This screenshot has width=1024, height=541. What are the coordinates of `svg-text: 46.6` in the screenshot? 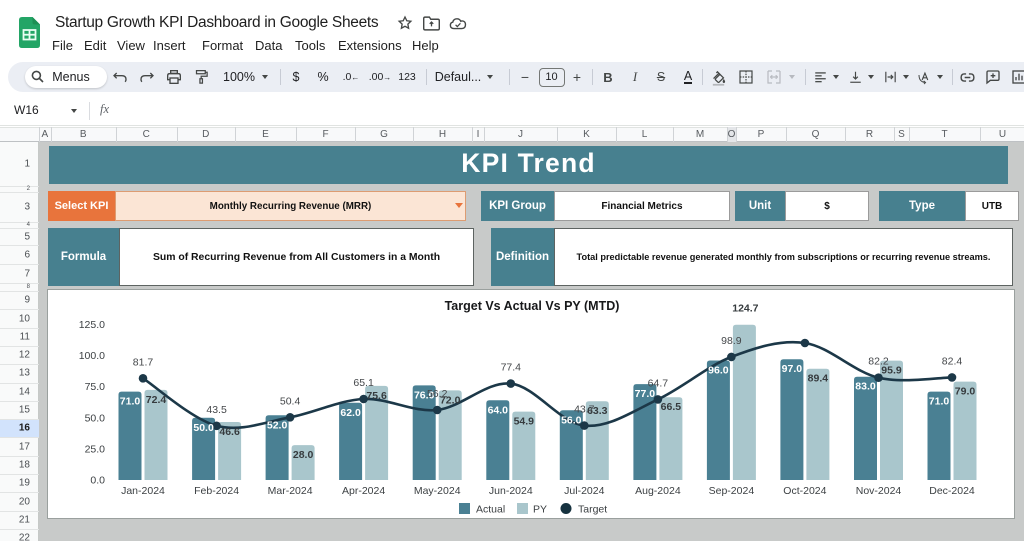 It's located at (229, 432).